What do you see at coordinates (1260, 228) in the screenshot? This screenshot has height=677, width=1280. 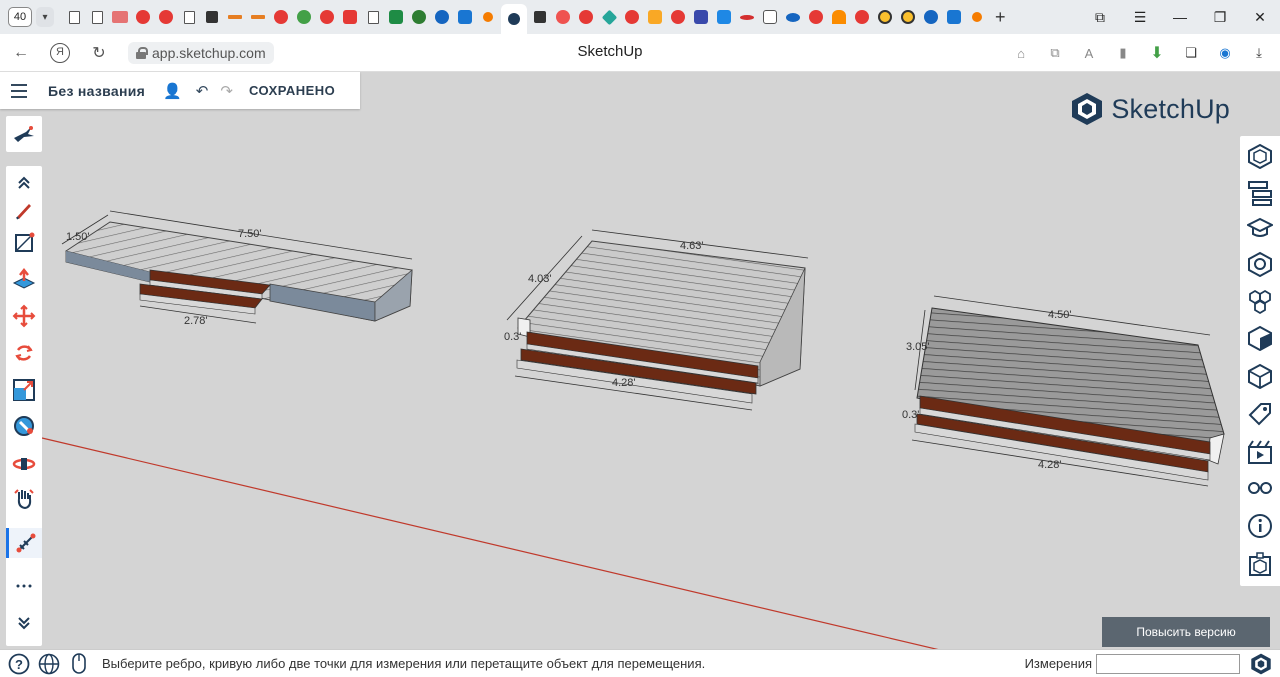 I see `instructor-icon` at bounding box center [1260, 228].